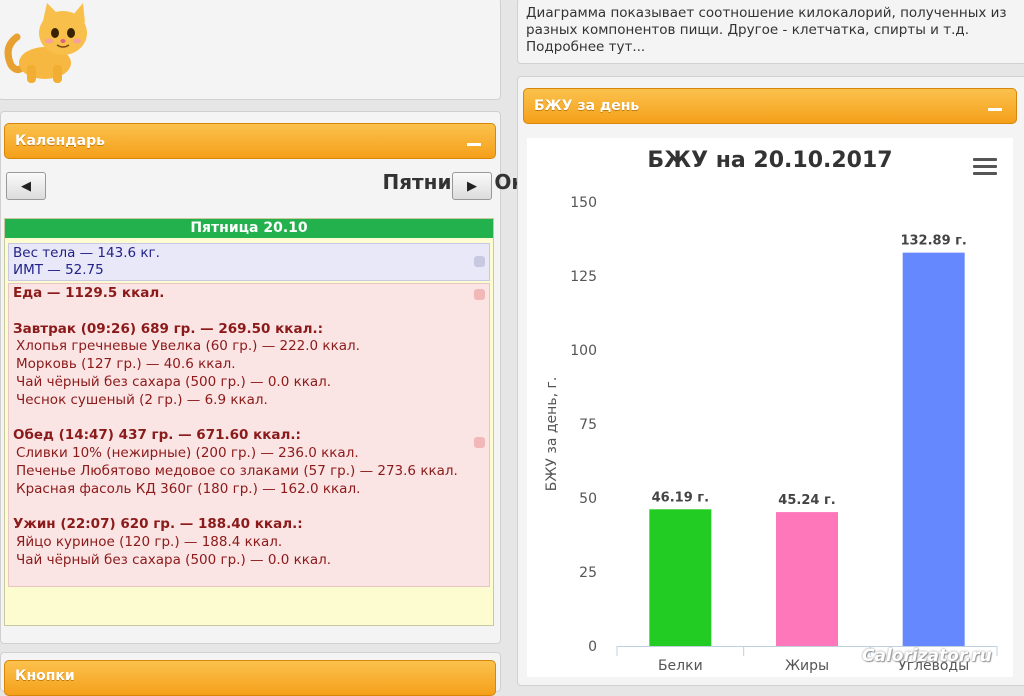 Image resolution: width=1024 pixels, height=696 pixels. What do you see at coordinates (933, 241) in the screenshot?
I see `data-label: 132.89 г.` at bounding box center [933, 241].